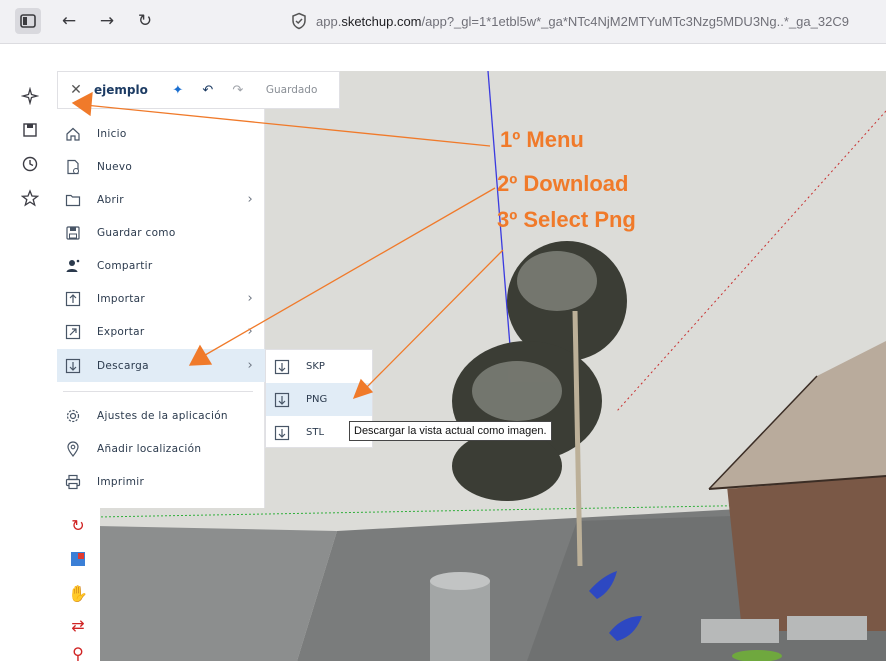 This screenshot has width=886, height=661. Describe the element at coordinates (107, 21) in the screenshot. I see `forward-arrow-icon: →` at that location.